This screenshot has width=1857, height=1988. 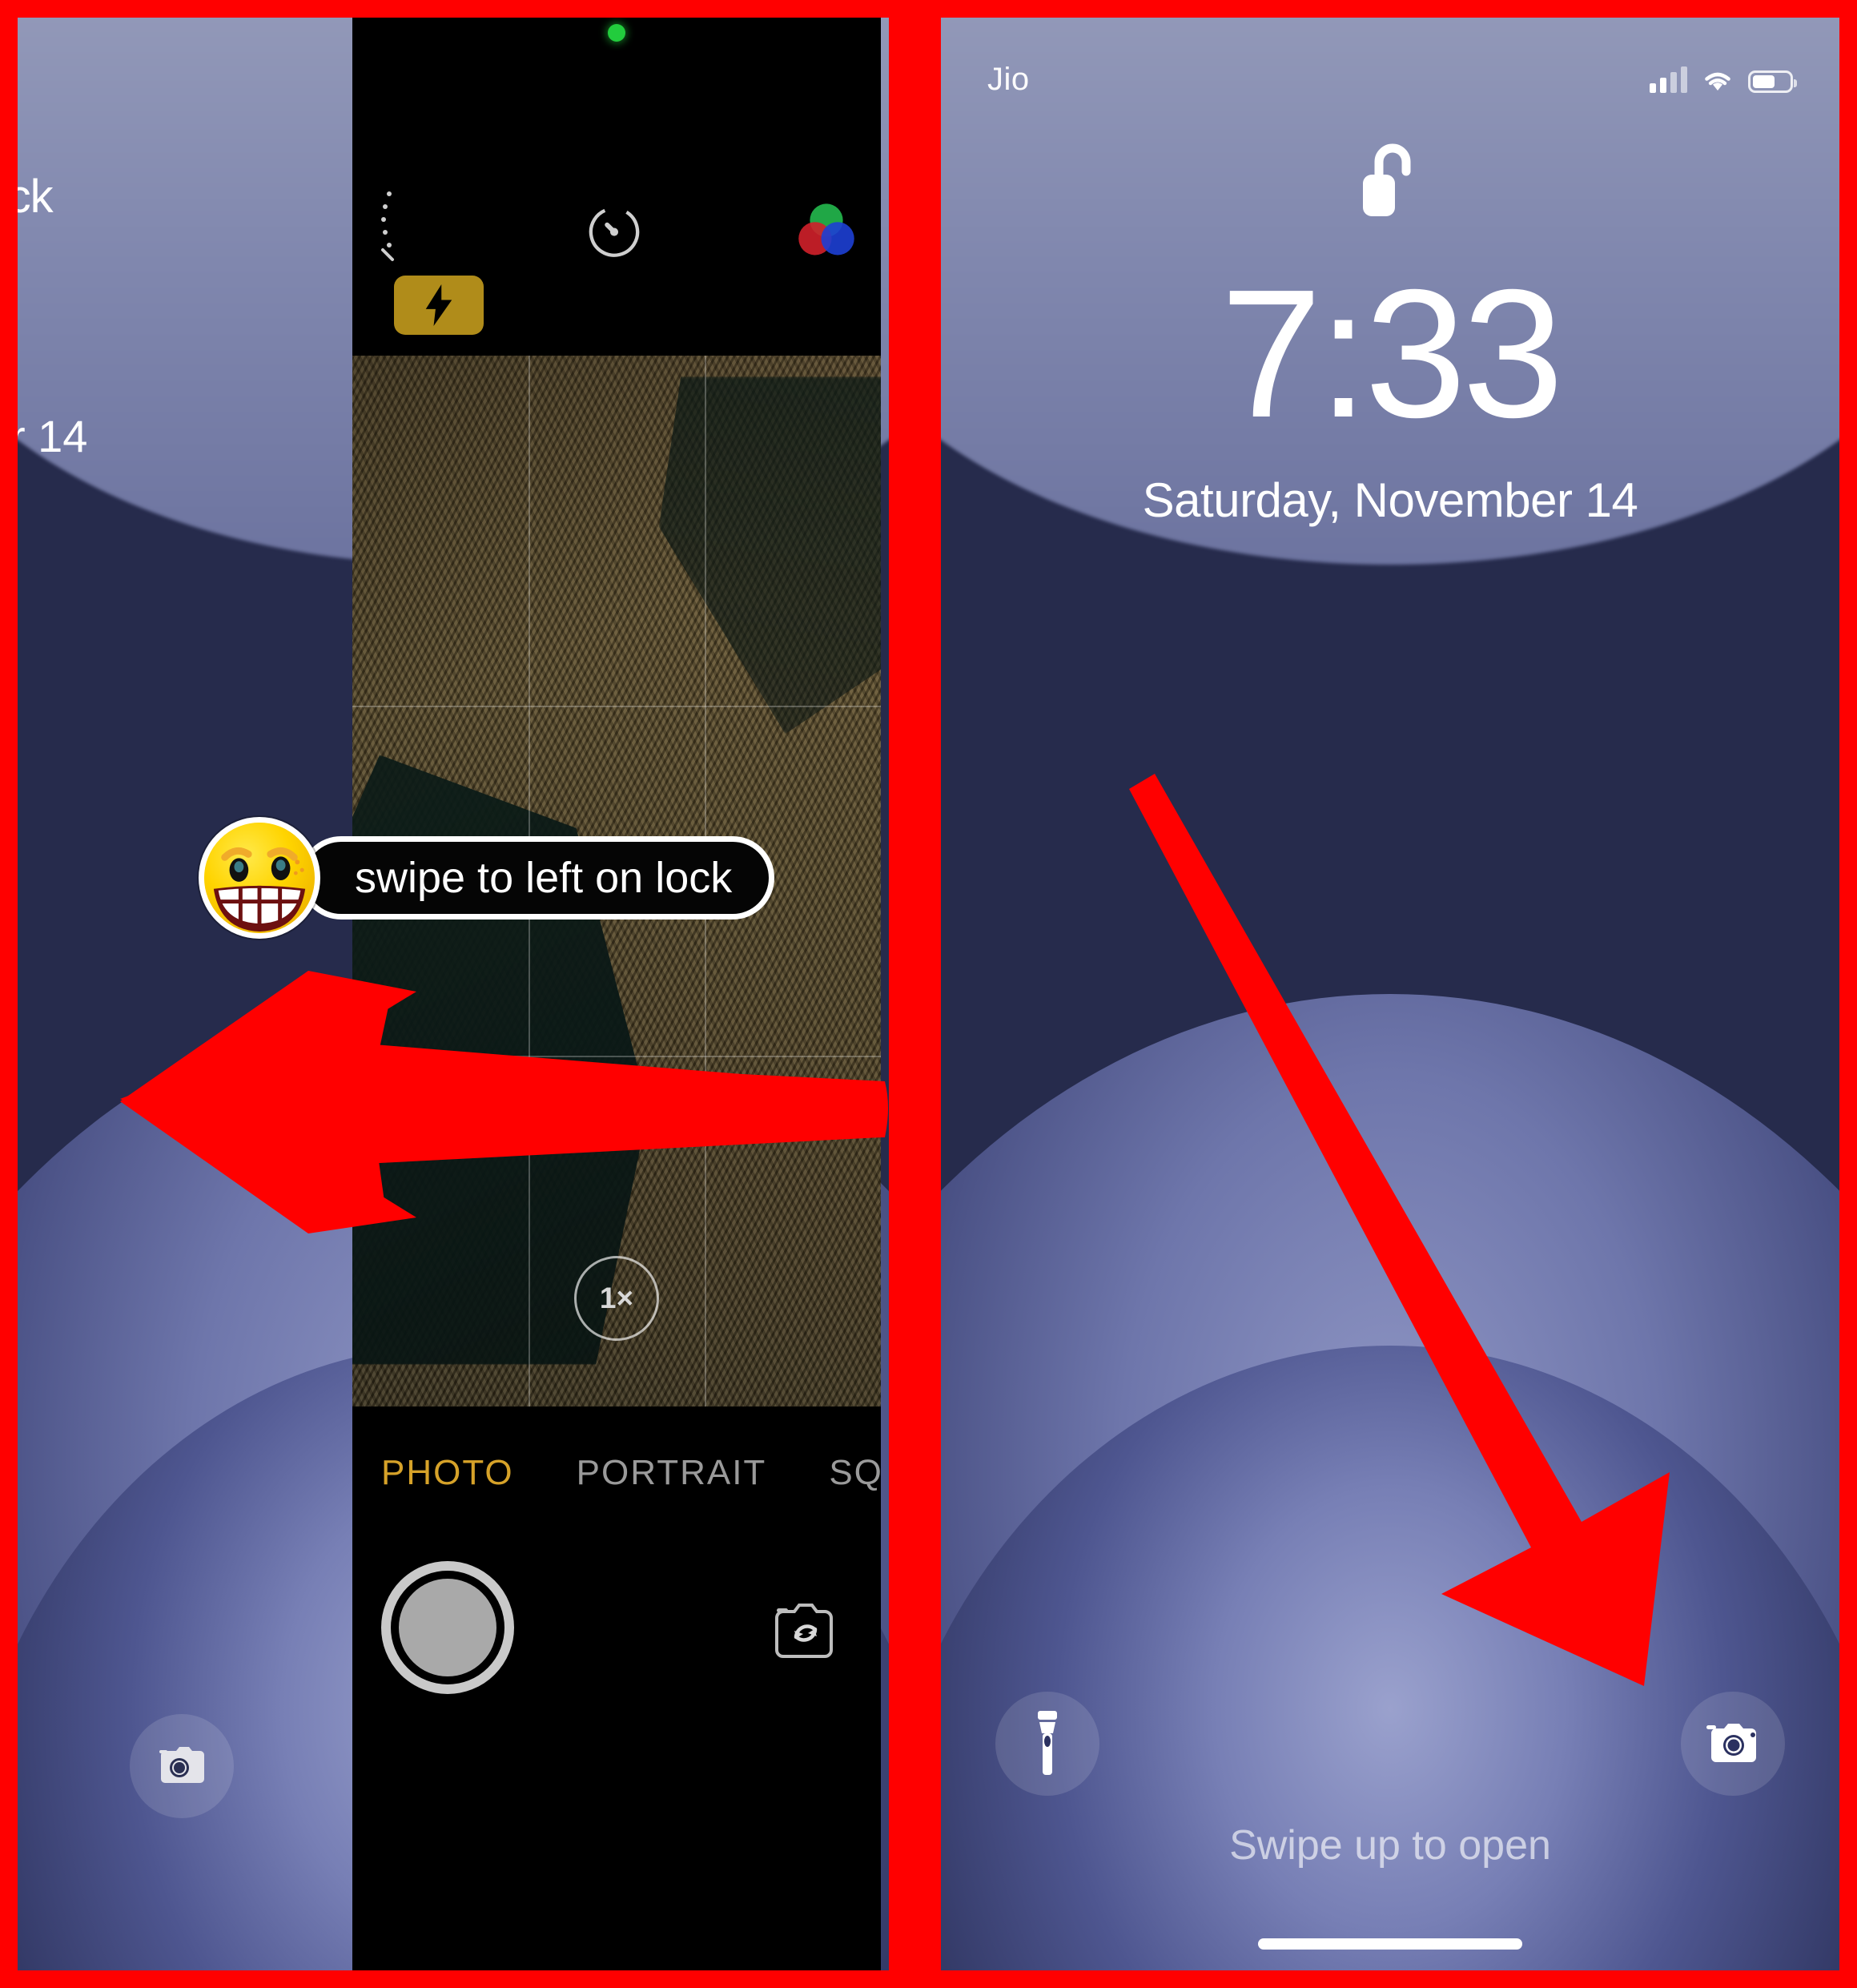 What do you see at coordinates (1390, 500) in the screenshot?
I see `date-right: Saturday, November 14` at bounding box center [1390, 500].